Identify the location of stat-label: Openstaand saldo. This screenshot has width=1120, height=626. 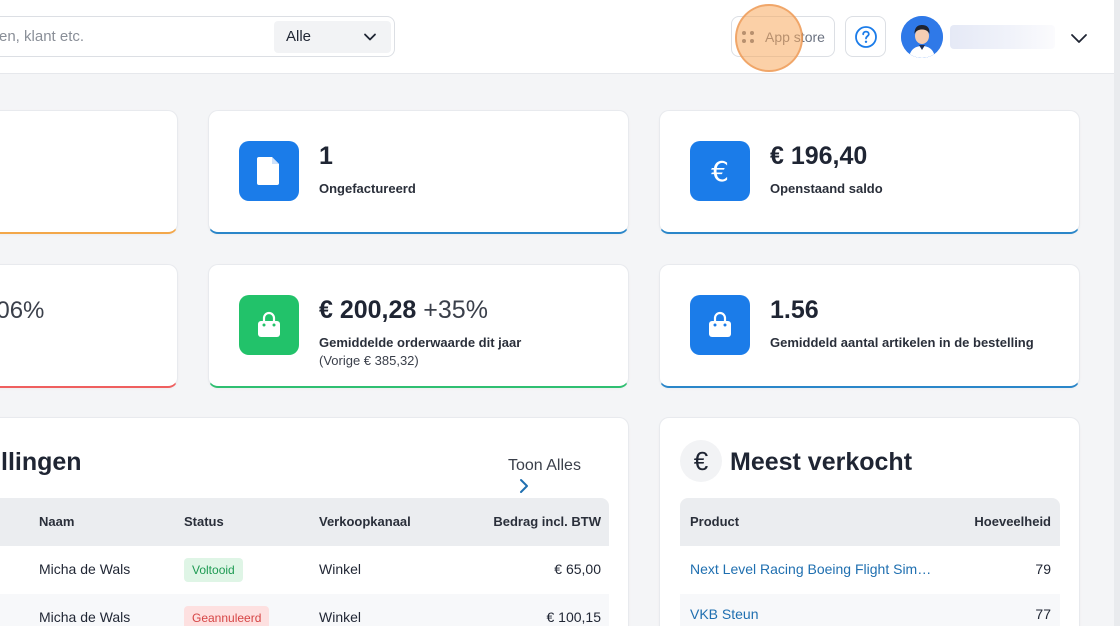
(826, 188).